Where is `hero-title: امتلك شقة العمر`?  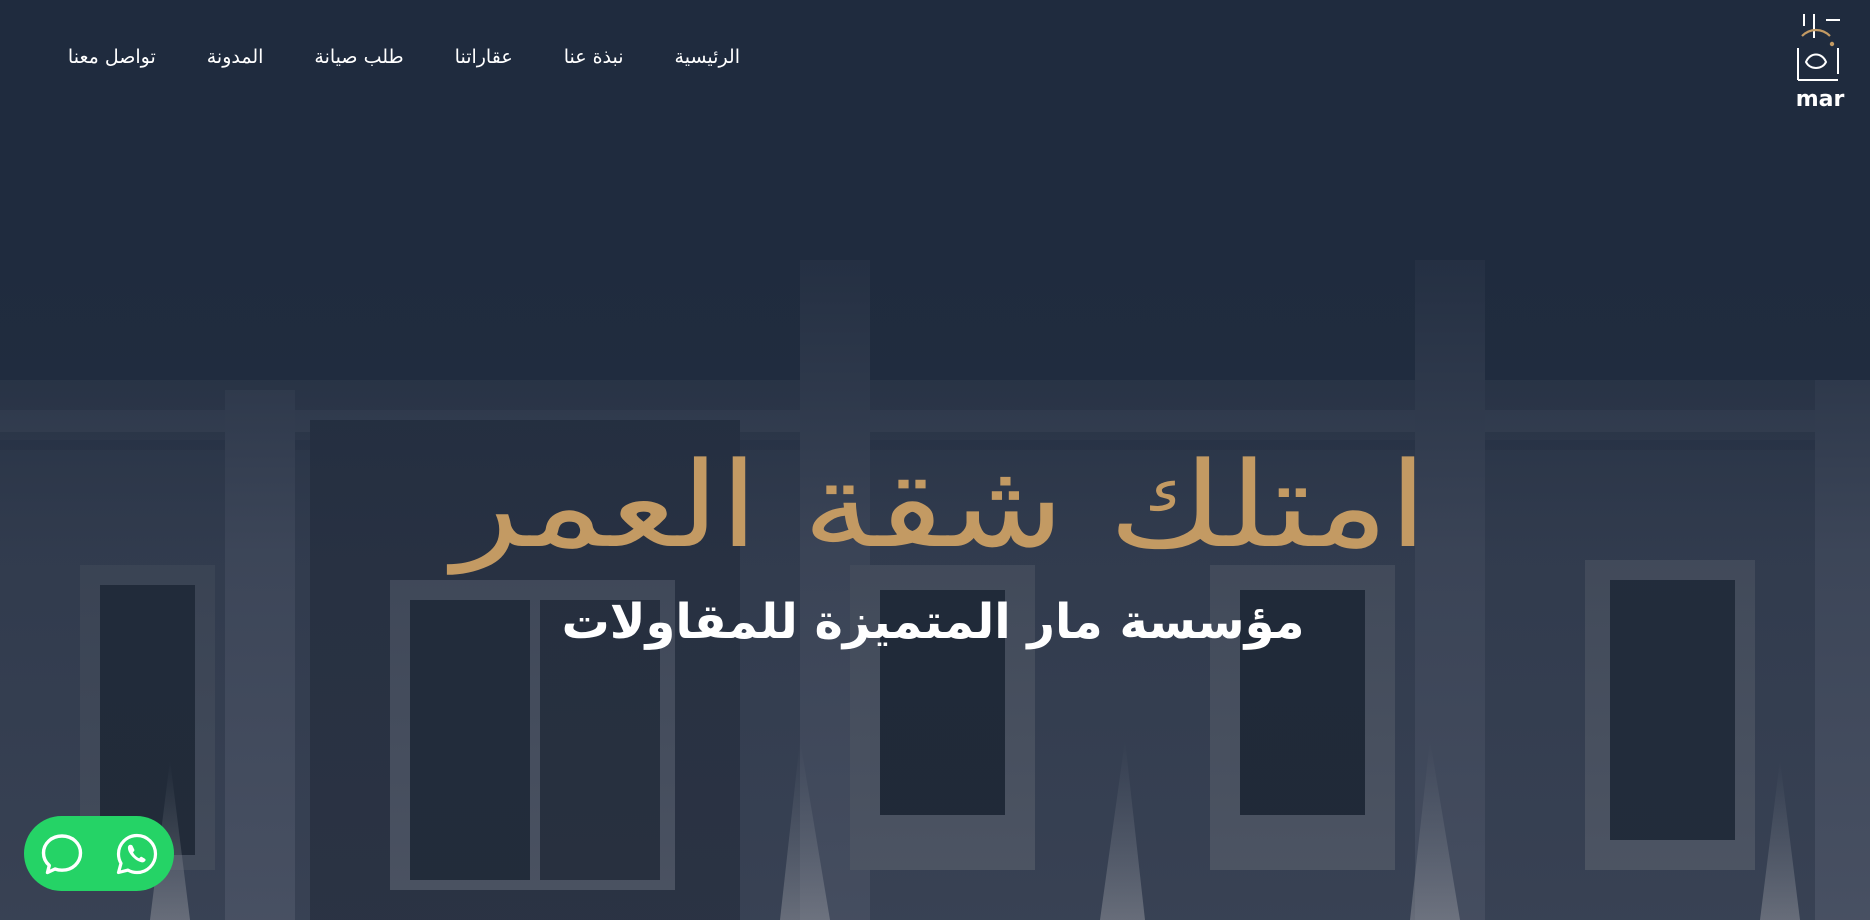 hero-title: امتلك شقة العمر is located at coordinates (941, 505).